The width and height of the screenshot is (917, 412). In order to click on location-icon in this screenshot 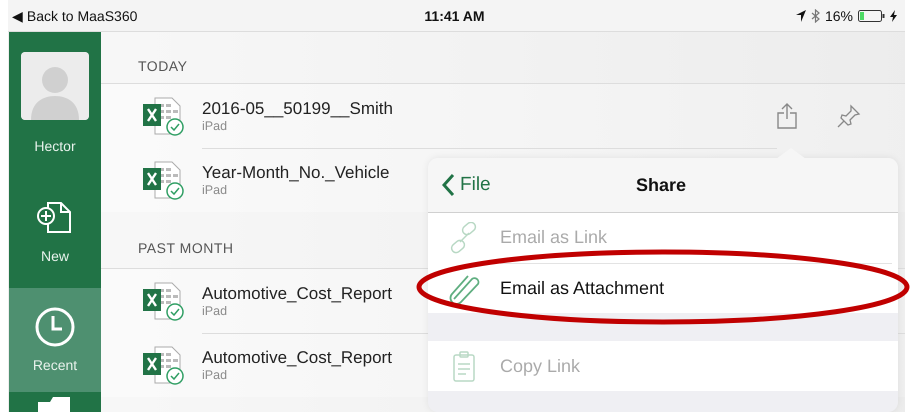, I will do `click(801, 16)`.